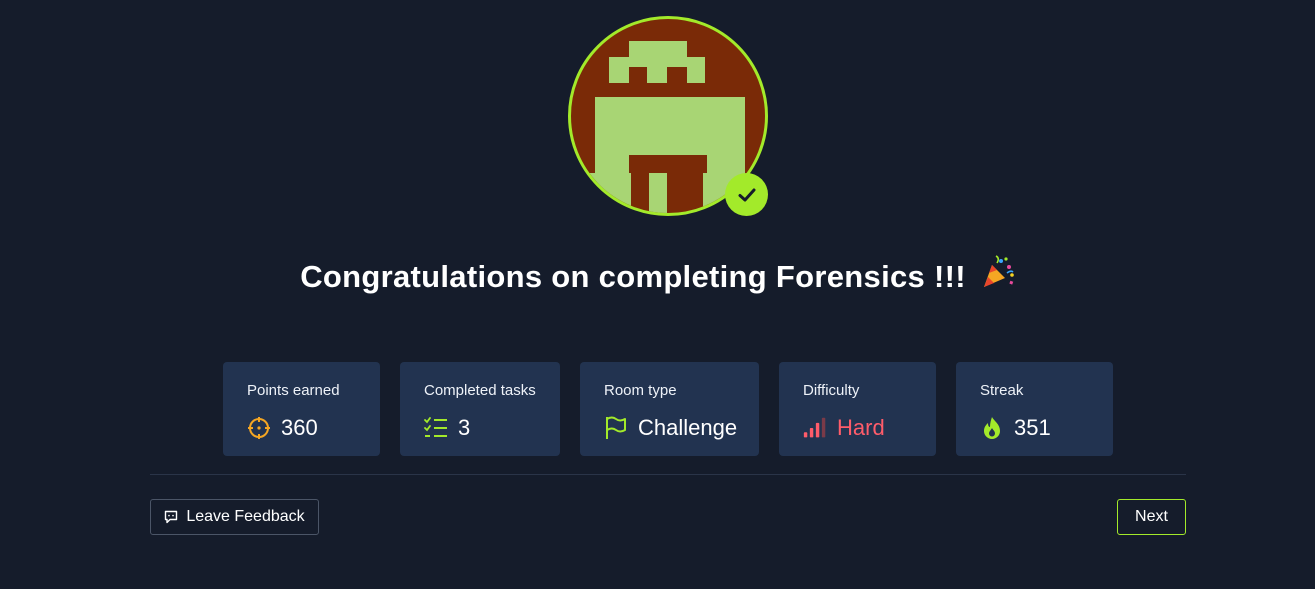 Image resolution: width=1315 pixels, height=589 pixels. Describe the element at coordinates (668, 116) in the screenshot. I see `room-avatar` at that location.